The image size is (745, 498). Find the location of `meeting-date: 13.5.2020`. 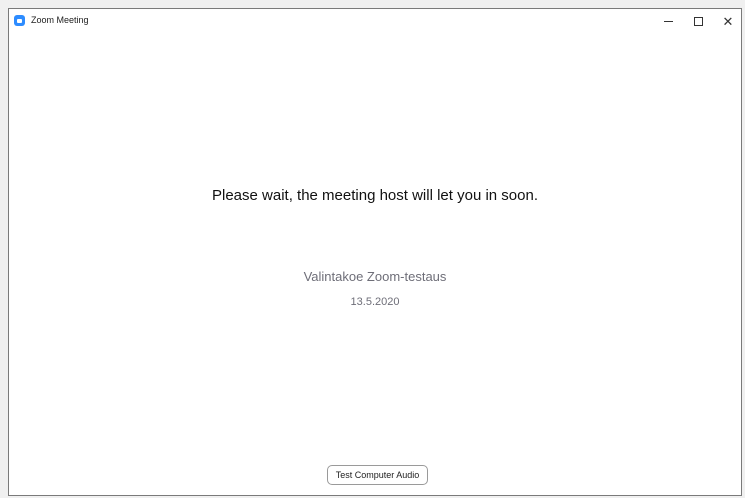

meeting-date: 13.5.2020 is located at coordinates (375, 302).